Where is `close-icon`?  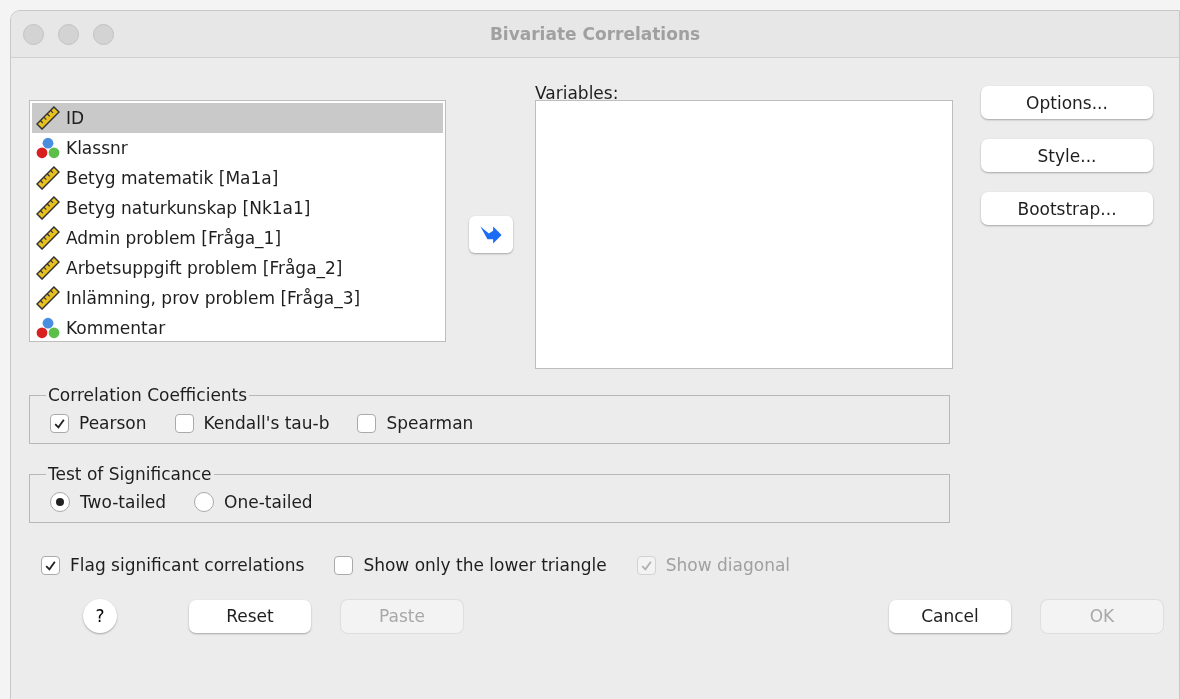
close-icon is located at coordinates (33, 34).